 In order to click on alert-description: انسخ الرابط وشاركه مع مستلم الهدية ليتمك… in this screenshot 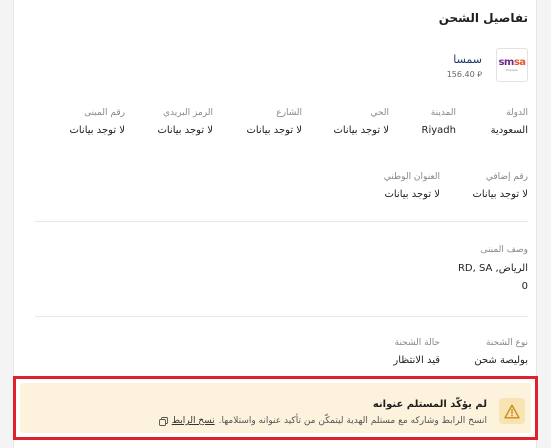, I will do `click(322, 421)`.